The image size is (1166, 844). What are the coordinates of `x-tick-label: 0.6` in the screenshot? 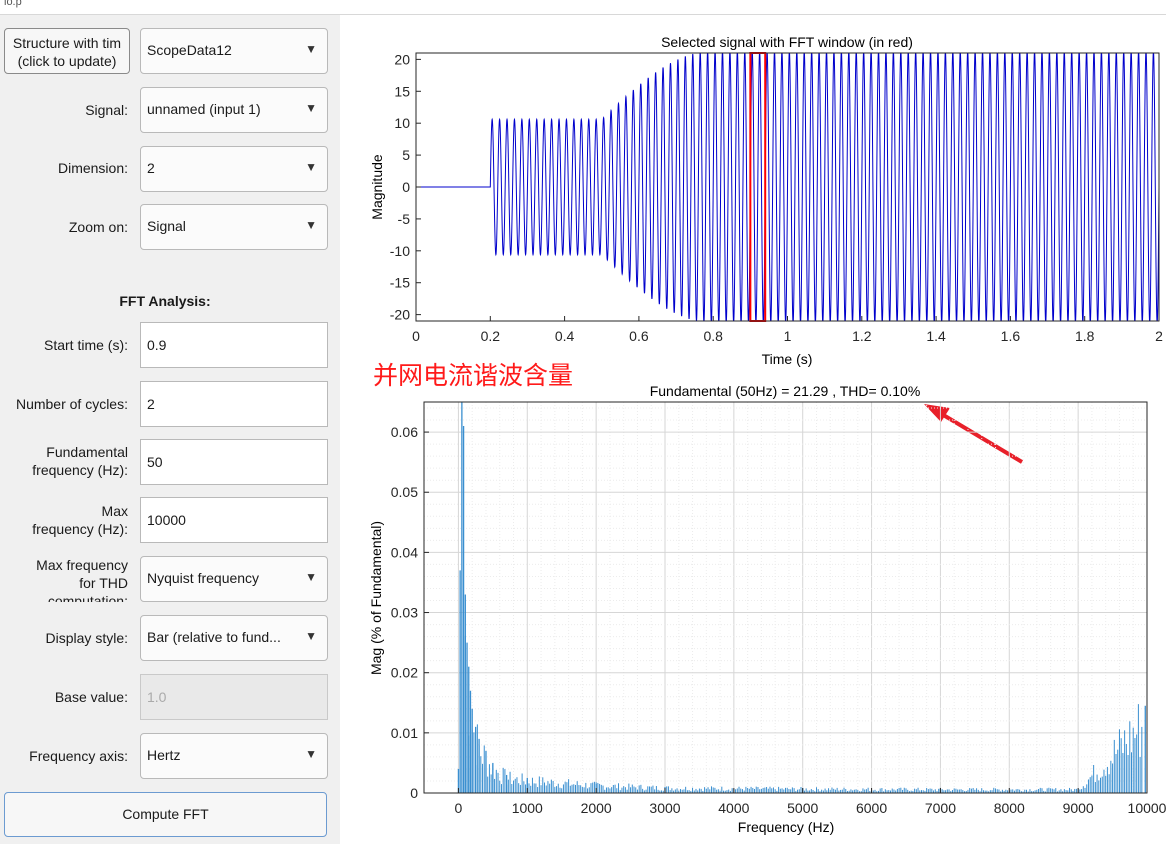 It's located at (639, 336).